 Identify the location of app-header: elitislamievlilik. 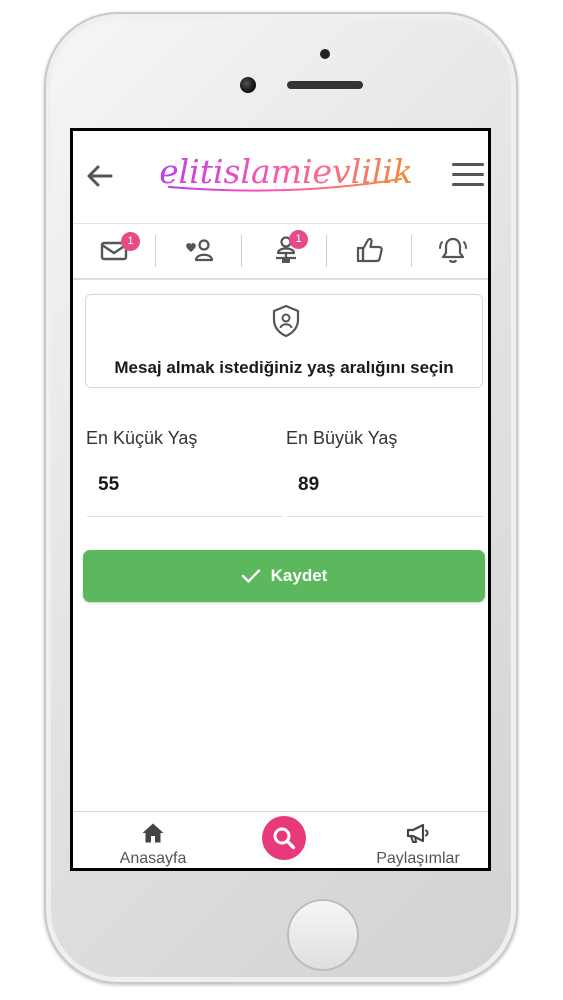
(280, 177).